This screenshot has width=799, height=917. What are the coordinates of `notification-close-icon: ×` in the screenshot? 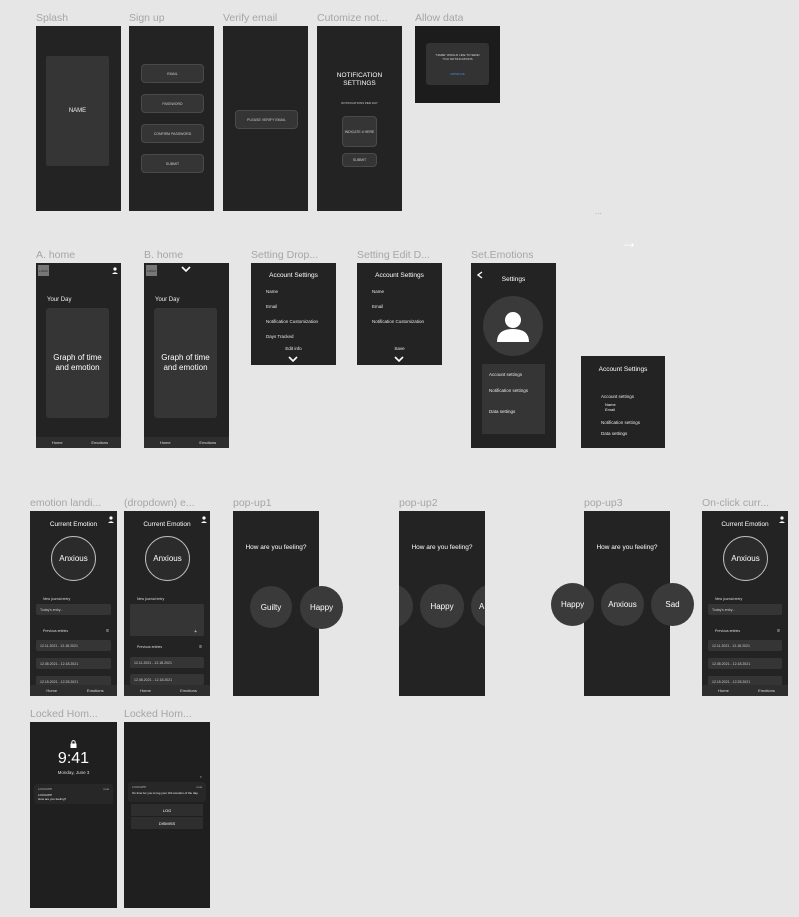 It's located at (201, 776).